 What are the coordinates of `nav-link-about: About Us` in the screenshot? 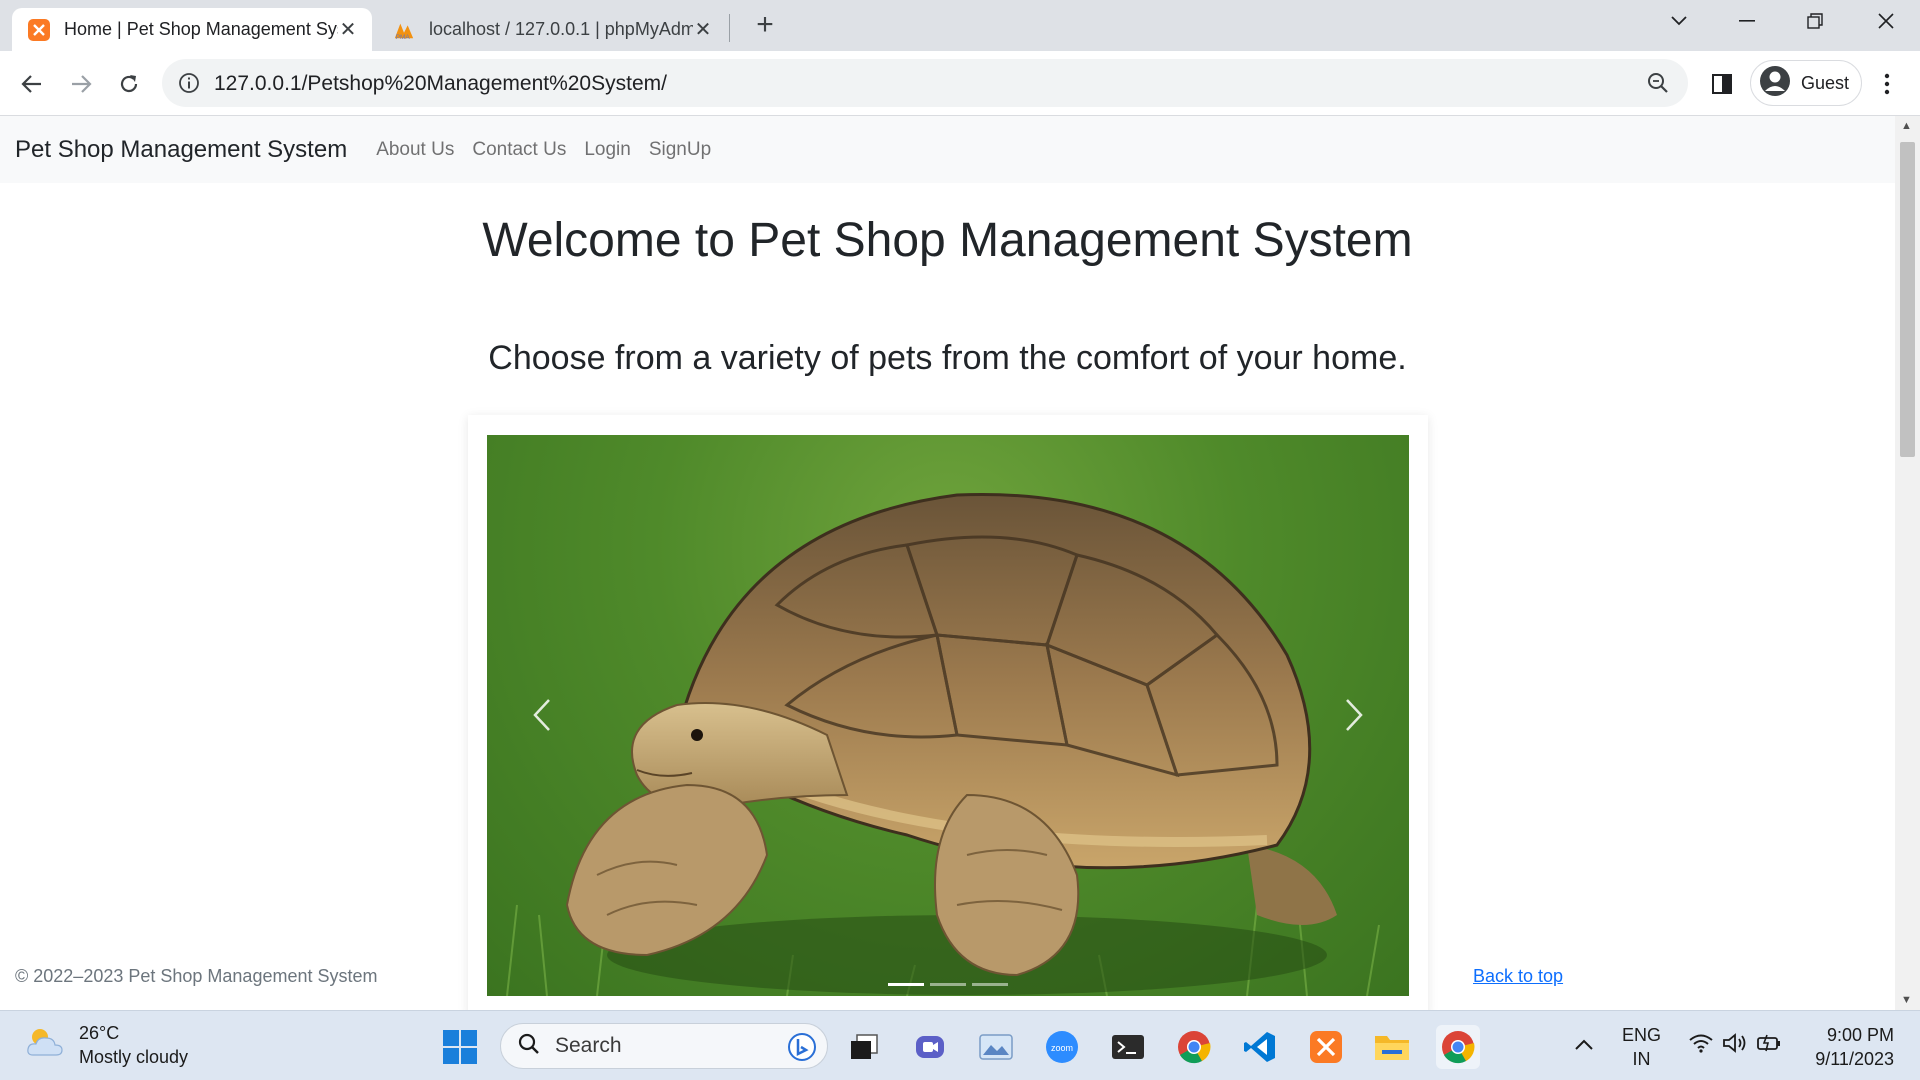 It's located at (415, 150).